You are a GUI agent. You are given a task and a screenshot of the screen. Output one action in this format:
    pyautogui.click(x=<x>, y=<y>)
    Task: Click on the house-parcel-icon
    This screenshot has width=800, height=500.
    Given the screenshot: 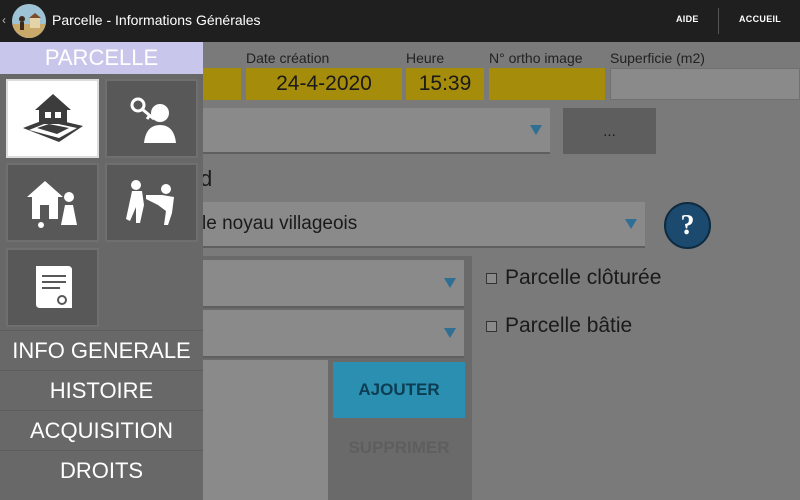 What is the action you would take?
    pyautogui.click(x=52, y=117)
    